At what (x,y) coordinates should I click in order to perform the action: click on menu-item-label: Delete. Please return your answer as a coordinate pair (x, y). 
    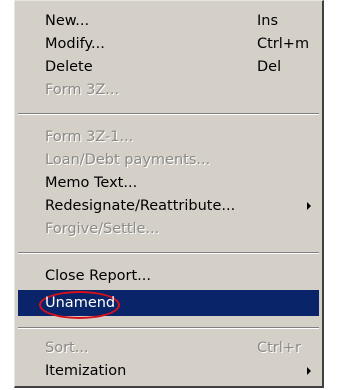
    Looking at the image, I should click on (69, 67).